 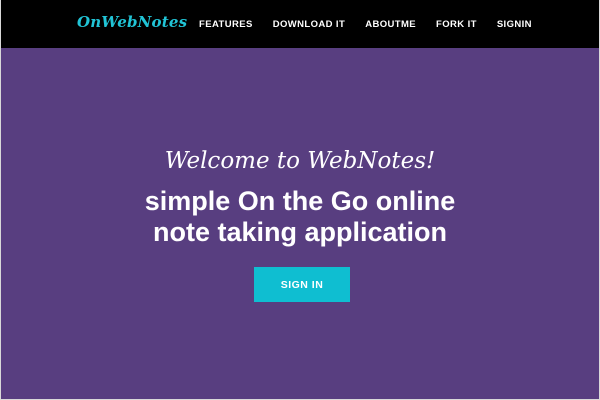 I want to click on welcome-heading: Welcome to WebNotes!, so click(x=300, y=161).